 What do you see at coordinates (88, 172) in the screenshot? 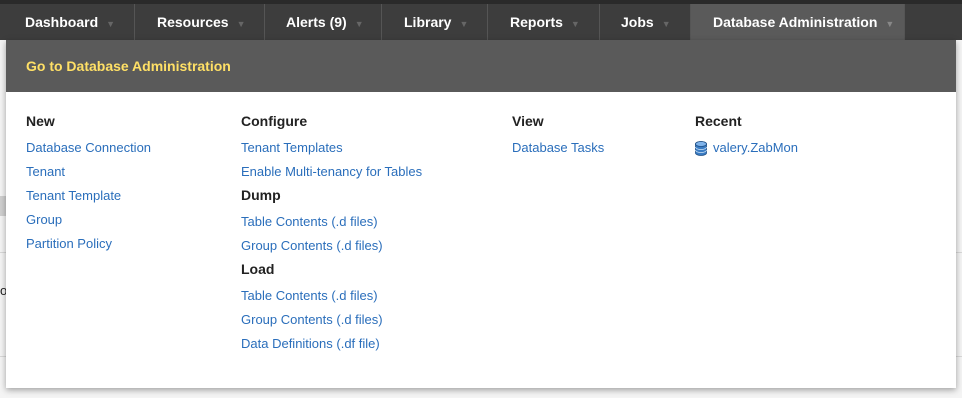
I see `new-tenant-link: Tenant` at bounding box center [88, 172].